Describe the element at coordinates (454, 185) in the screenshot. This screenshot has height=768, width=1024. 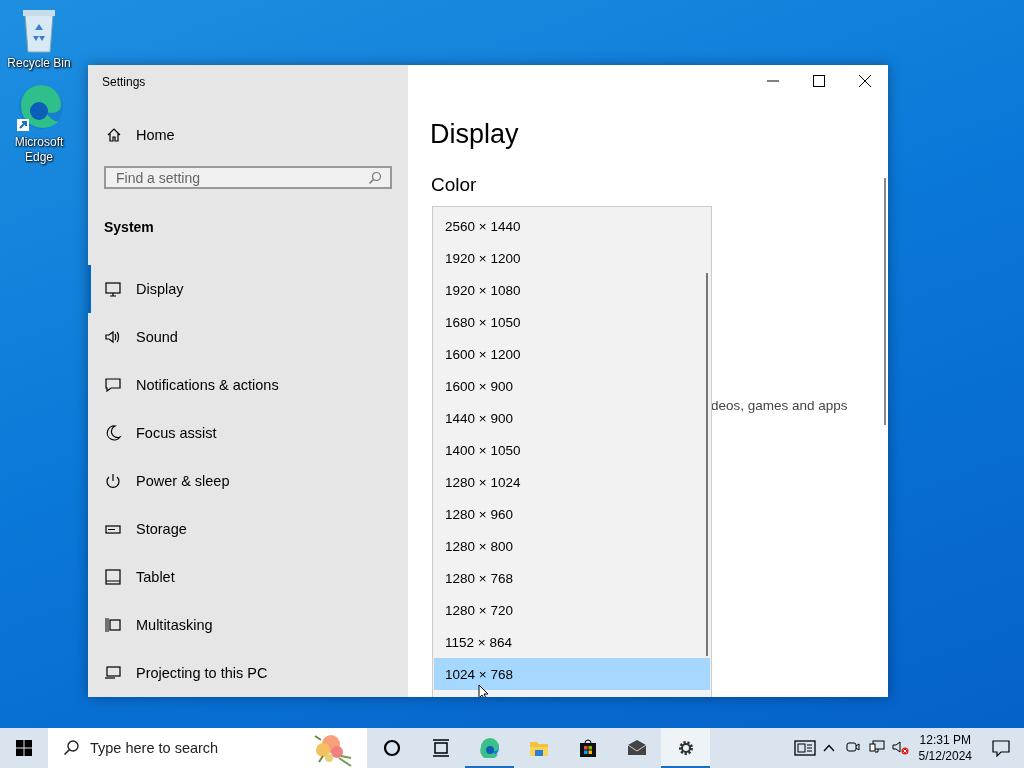
I see `section-heading: Color` at that location.